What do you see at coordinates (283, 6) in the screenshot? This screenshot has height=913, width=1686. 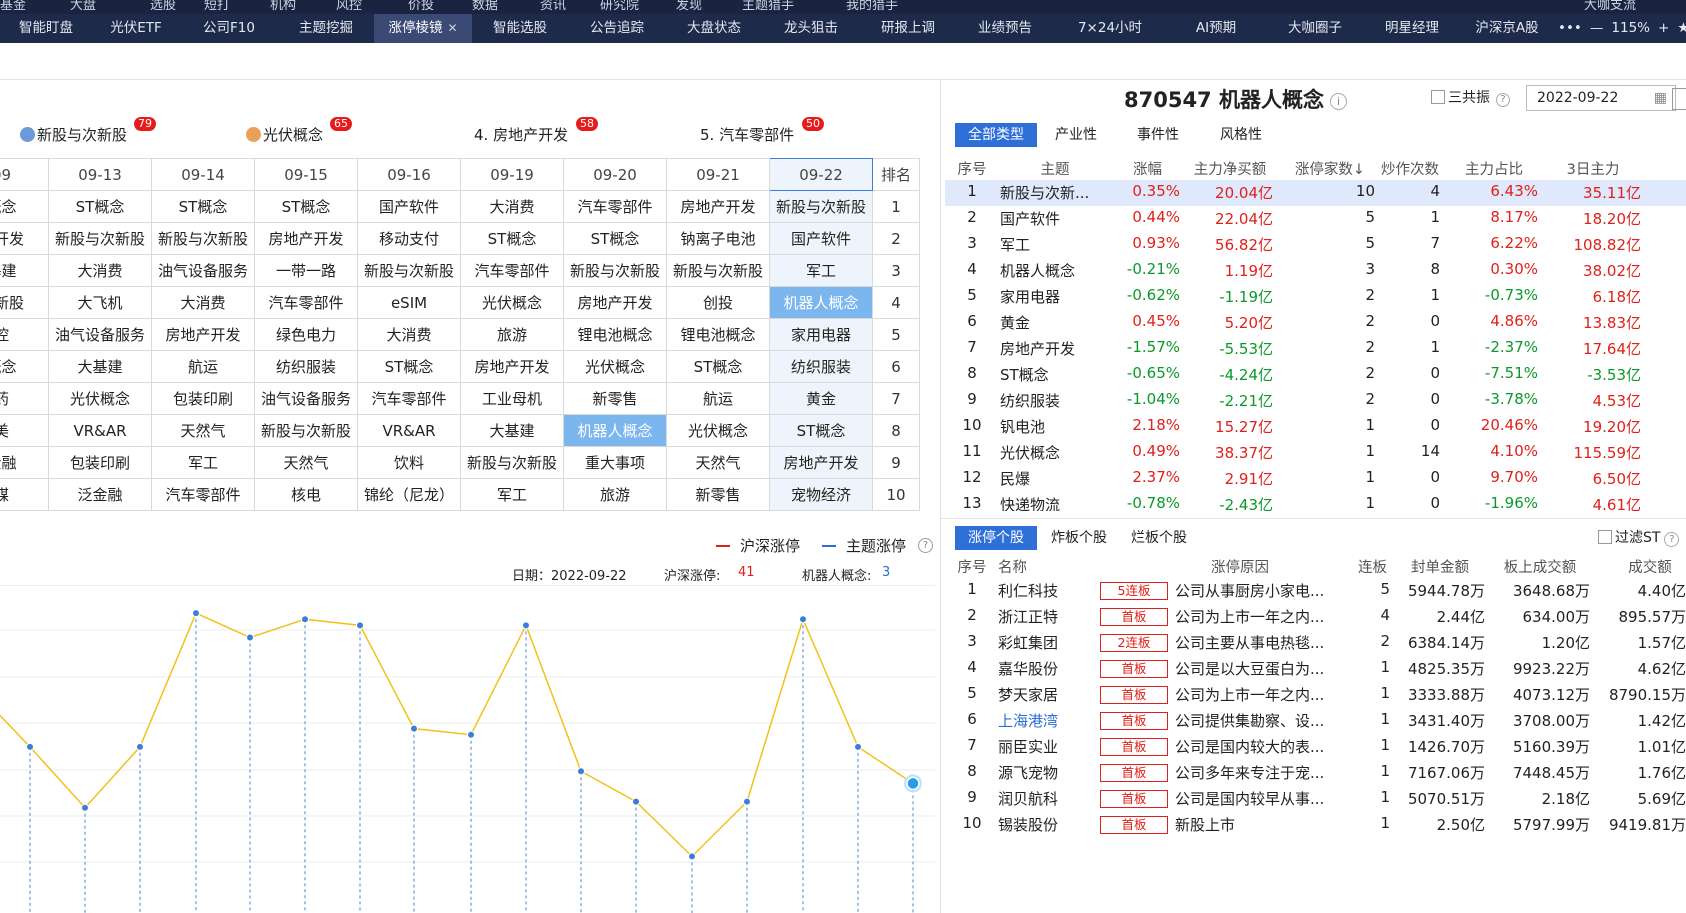 I see `top-menu-item: 机构` at bounding box center [283, 6].